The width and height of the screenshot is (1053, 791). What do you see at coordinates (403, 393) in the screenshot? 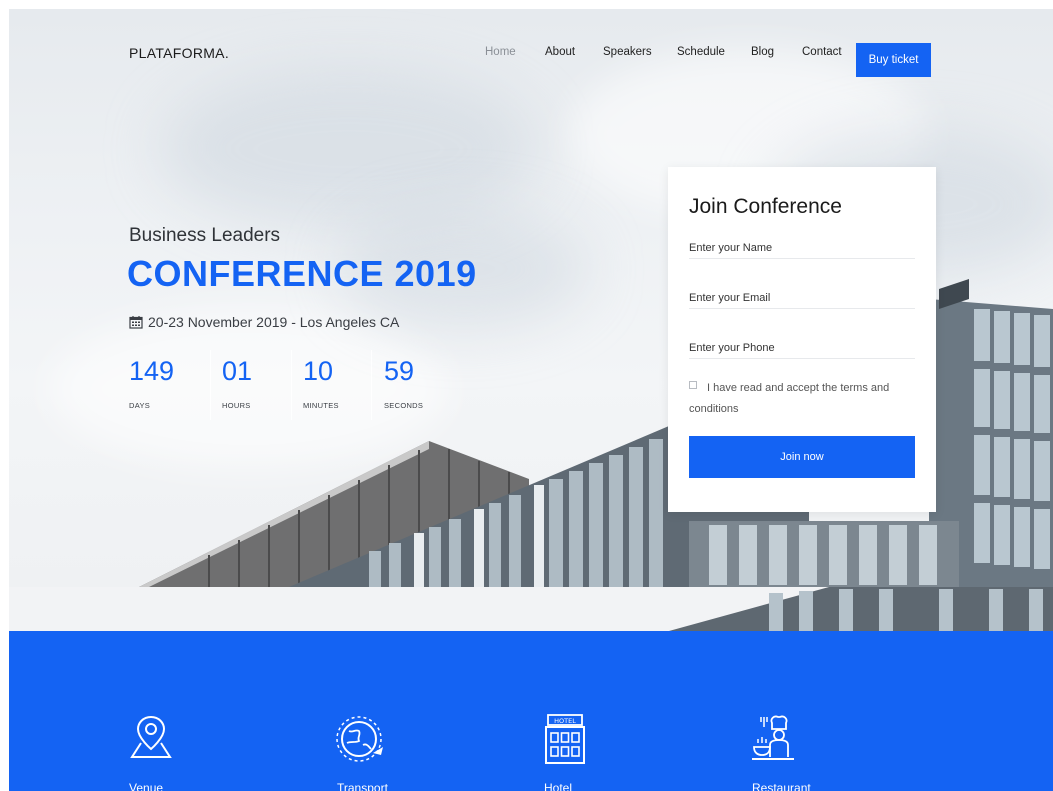
I see `countdown-seconds: 59 SECONDS` at bounding box center [403, 393].